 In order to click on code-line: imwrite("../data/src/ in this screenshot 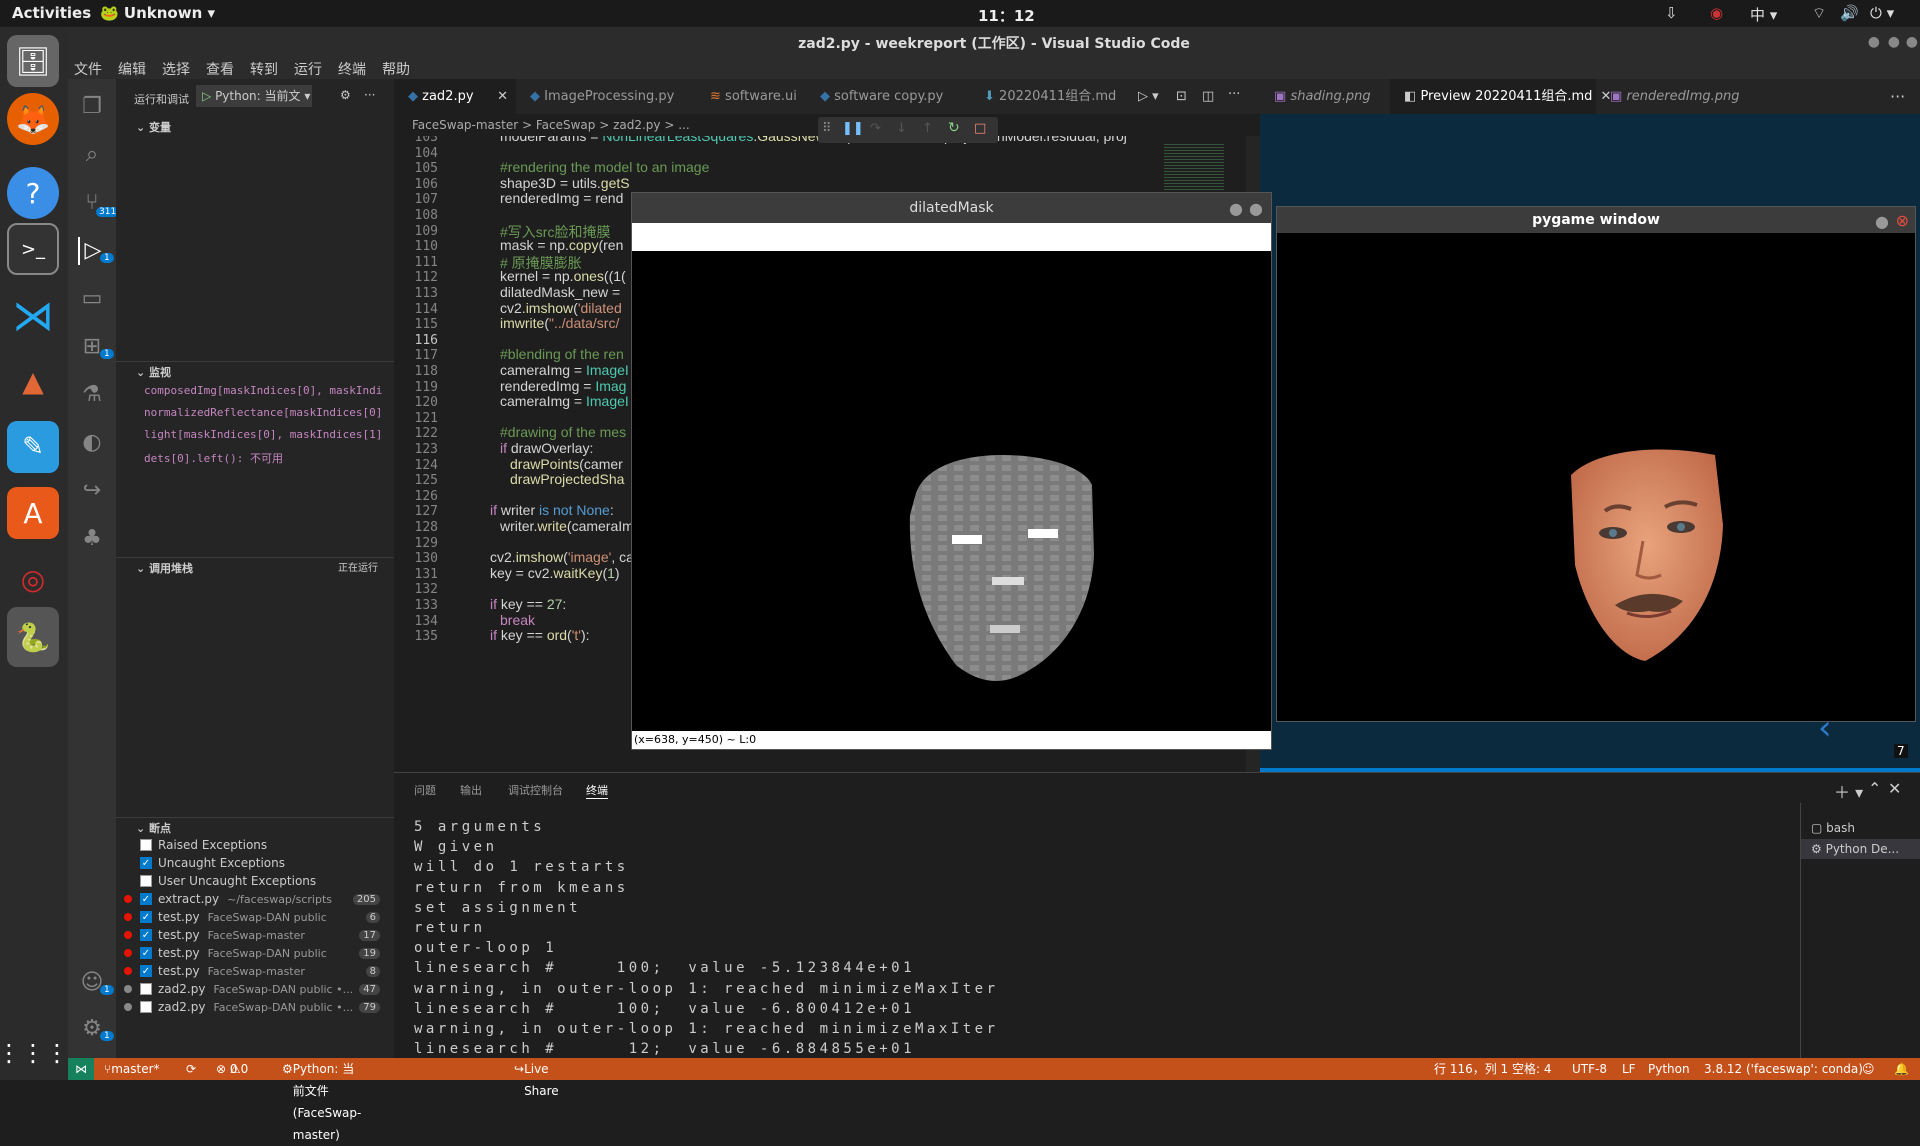, I will do `click(559, 323)`.